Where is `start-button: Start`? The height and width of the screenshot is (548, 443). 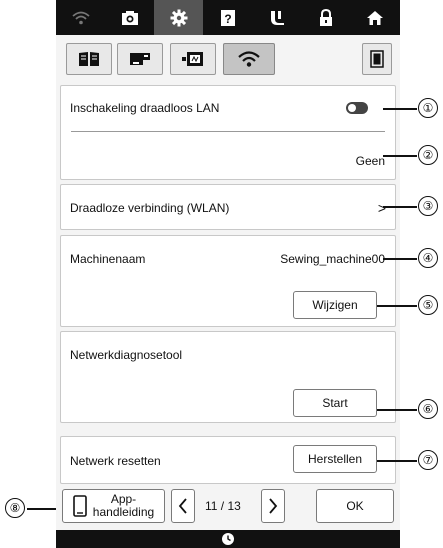 start-button: Start is located at coordinates (335, 403).